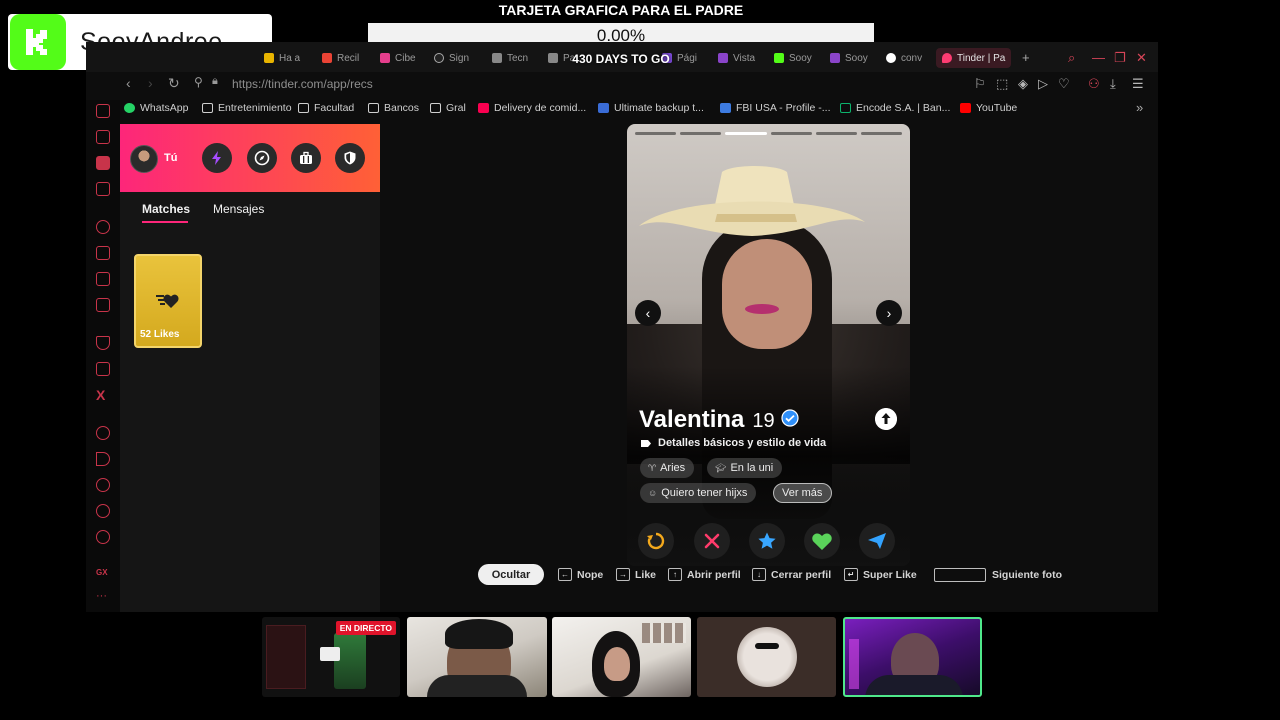 This screenshot has height=720, width=1280. I want to click on play-icon: ▷, so click(1043, 84).